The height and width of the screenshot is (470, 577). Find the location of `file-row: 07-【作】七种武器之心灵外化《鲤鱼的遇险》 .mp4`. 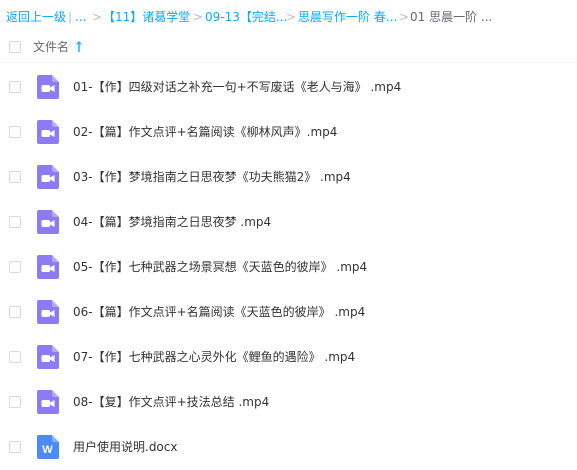

file-row: 07-【作】七种武器之心灵外化《鲤鱼的遇险》 .mp4 is located at coordinates (288, 357).